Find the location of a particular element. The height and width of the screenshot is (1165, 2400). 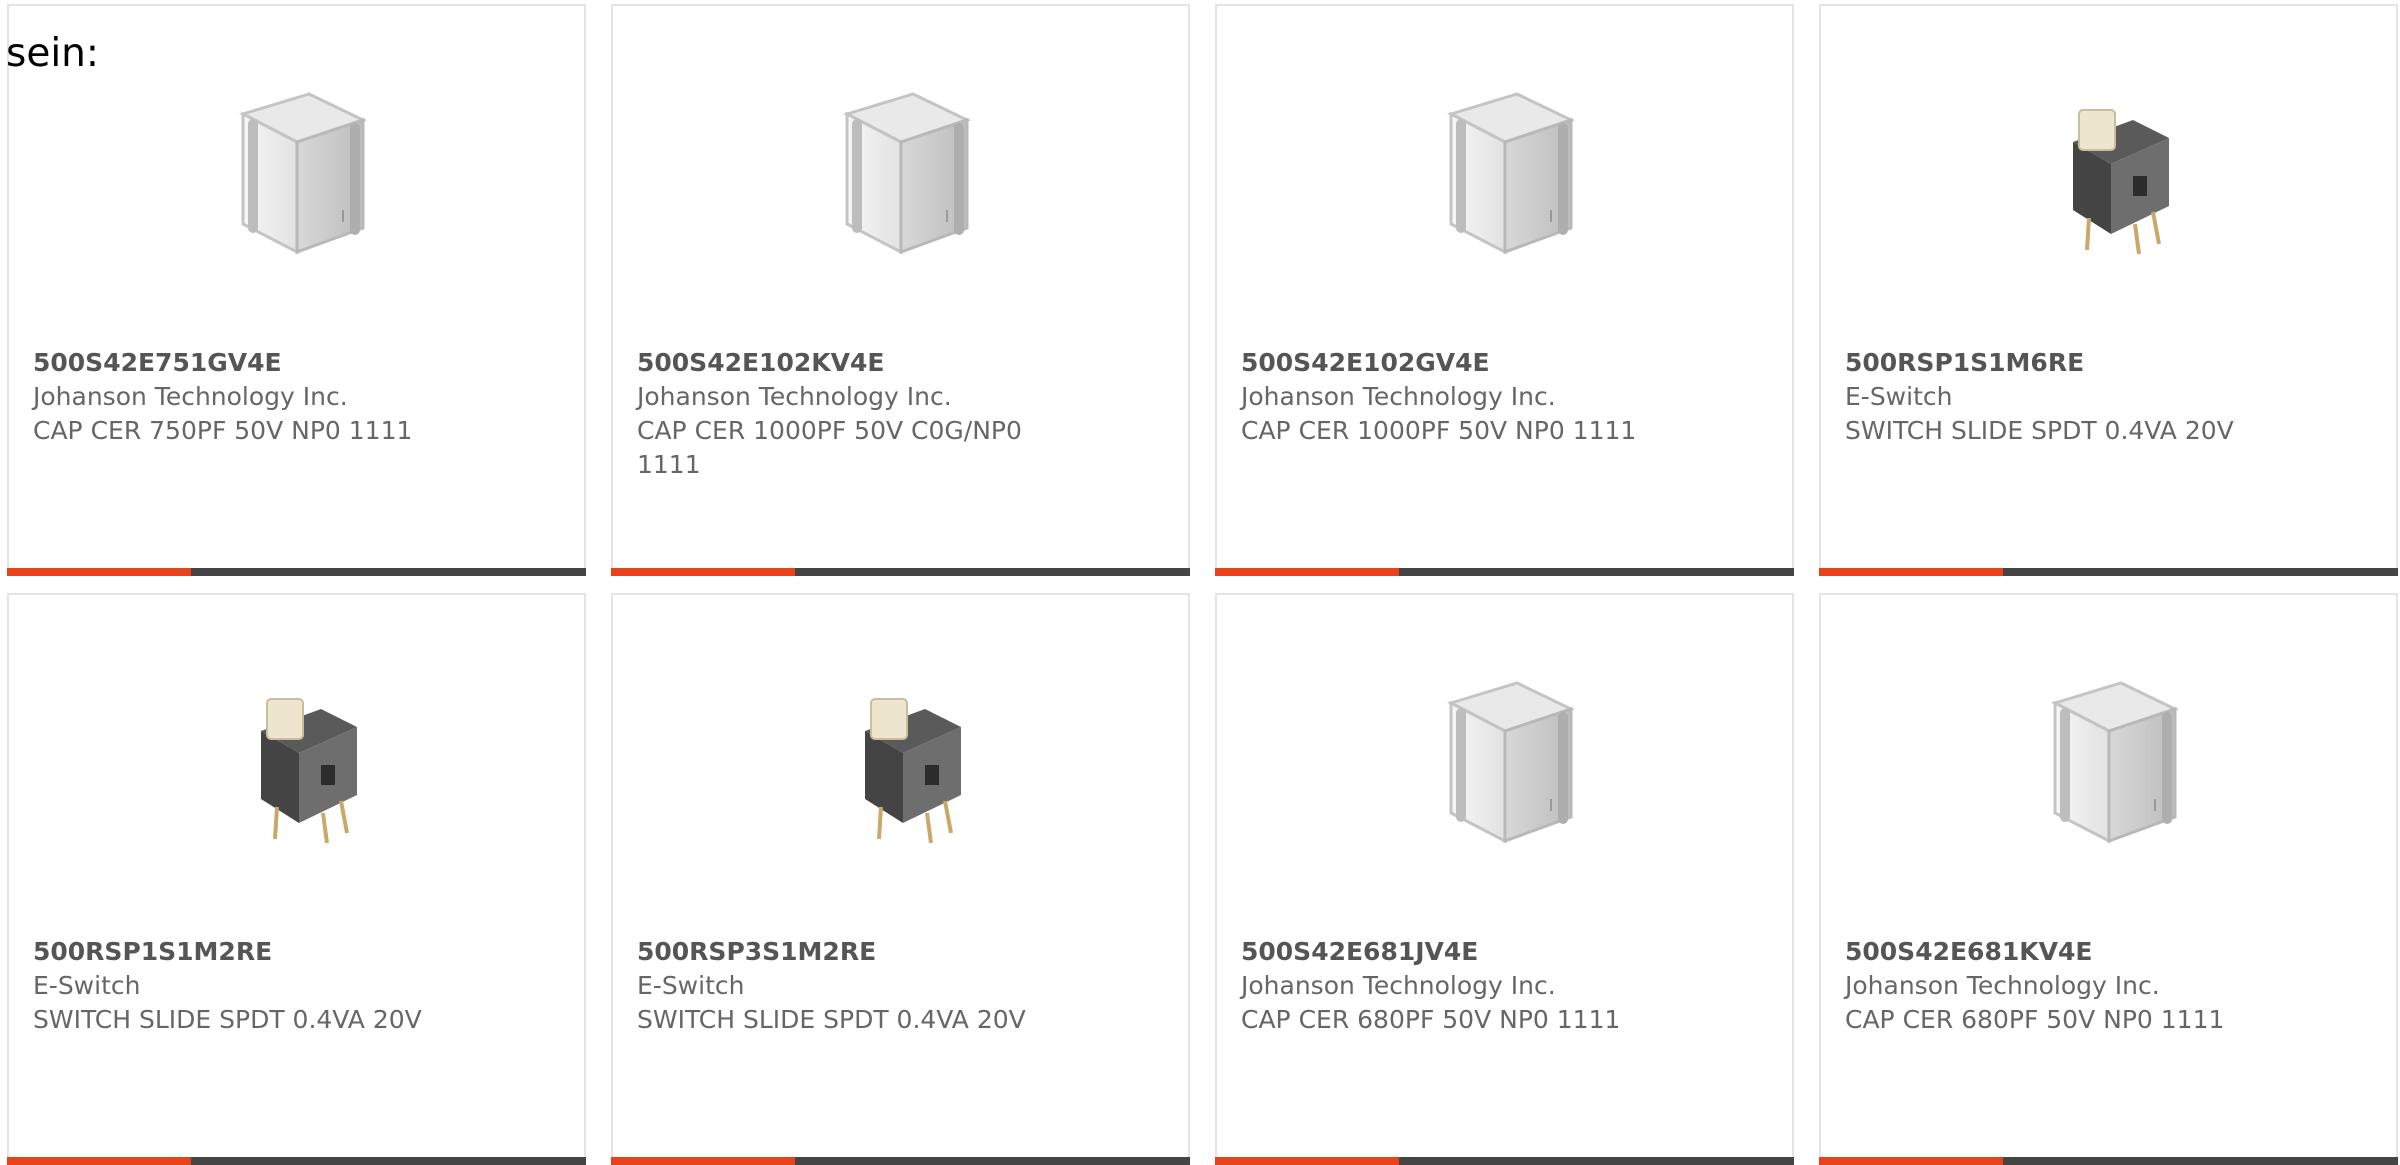

part-number: 500RSP1S1M6RE is located at coordinates (2050, 363).